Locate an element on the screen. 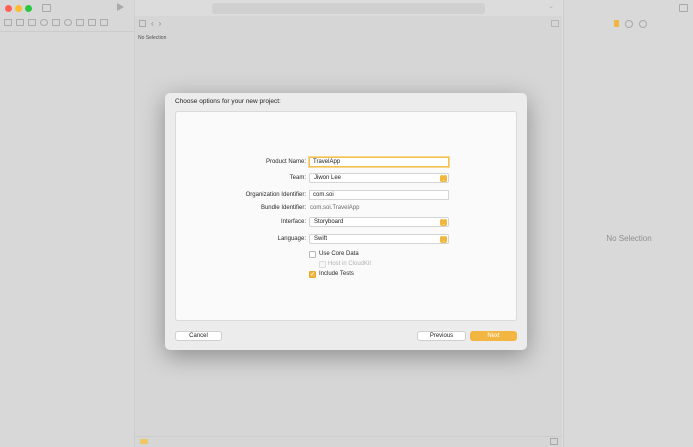  jump-bar: ‹ › is located at coordinates (348, 23).